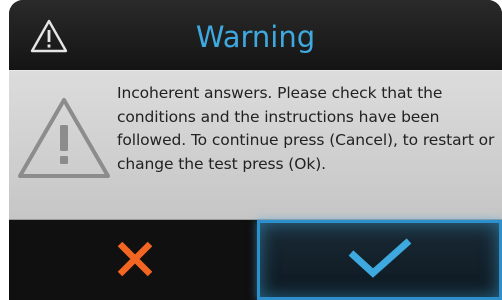 Image resolution: width=502 pixels, height=300 pixels. I want to click on close-icon, so click(135, 259).